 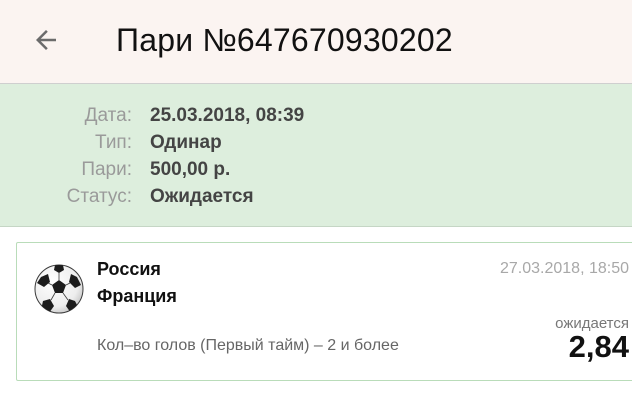 What do you see at coordinates (316, 170) in the screenshot?
I see `info-row-stake: Пари: 500,00 р.` at bounding box center [316, 170].